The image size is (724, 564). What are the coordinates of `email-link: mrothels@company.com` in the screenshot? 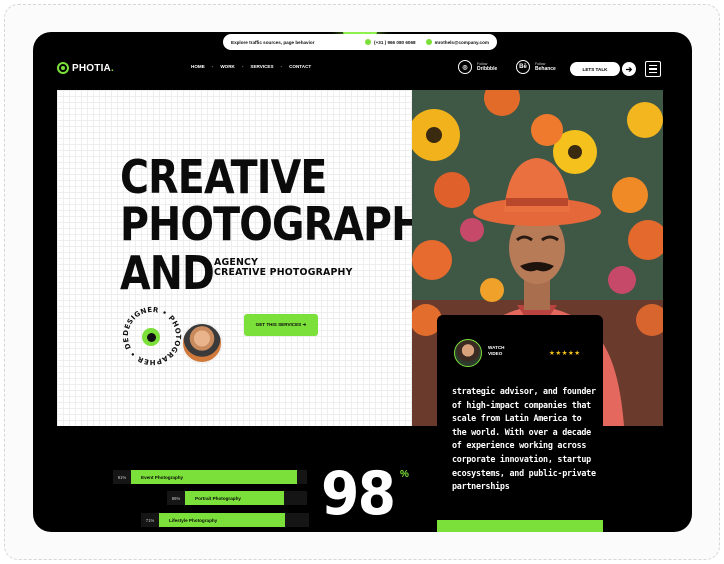 It's located at (457, 42).